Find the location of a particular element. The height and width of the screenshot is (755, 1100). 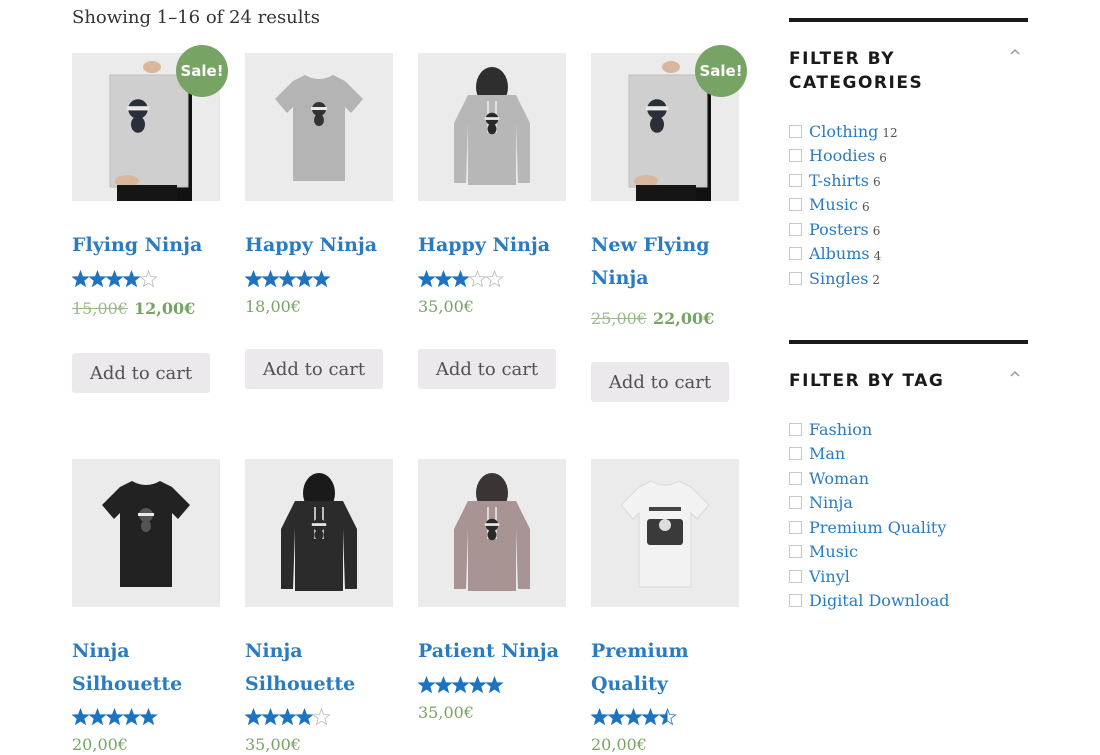

category-filter-item: Clothing 12 is located at coordinates (843, 131).